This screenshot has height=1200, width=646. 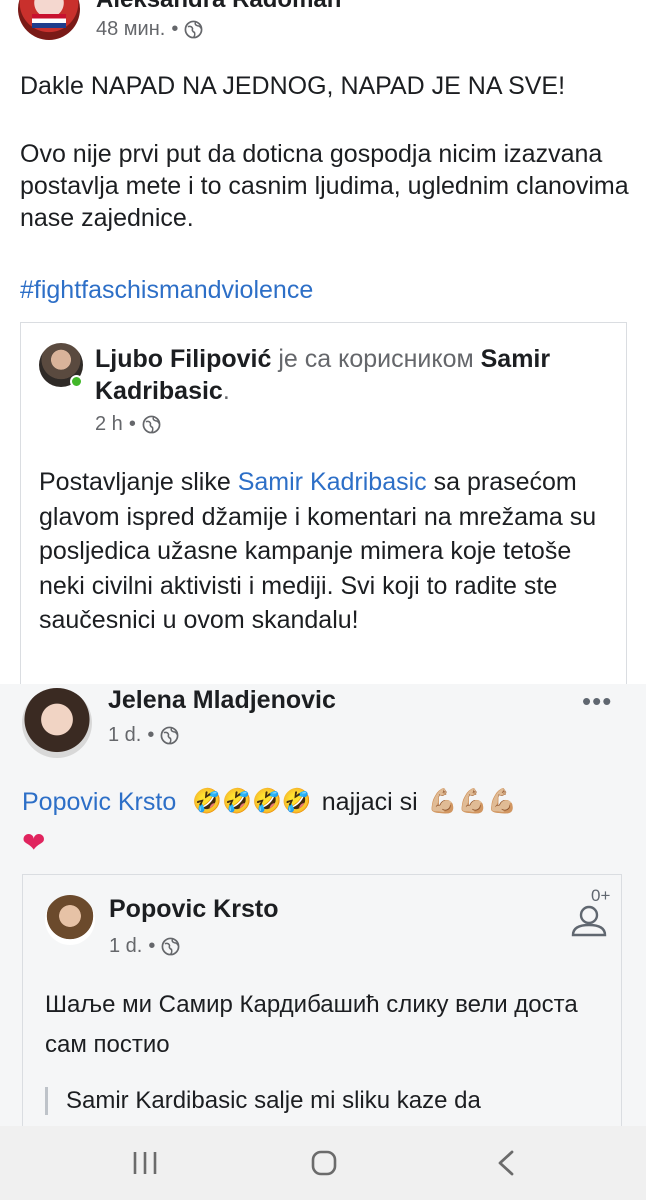 I want to click on add-friend-icon: 0+, so click(x=591, y=911).